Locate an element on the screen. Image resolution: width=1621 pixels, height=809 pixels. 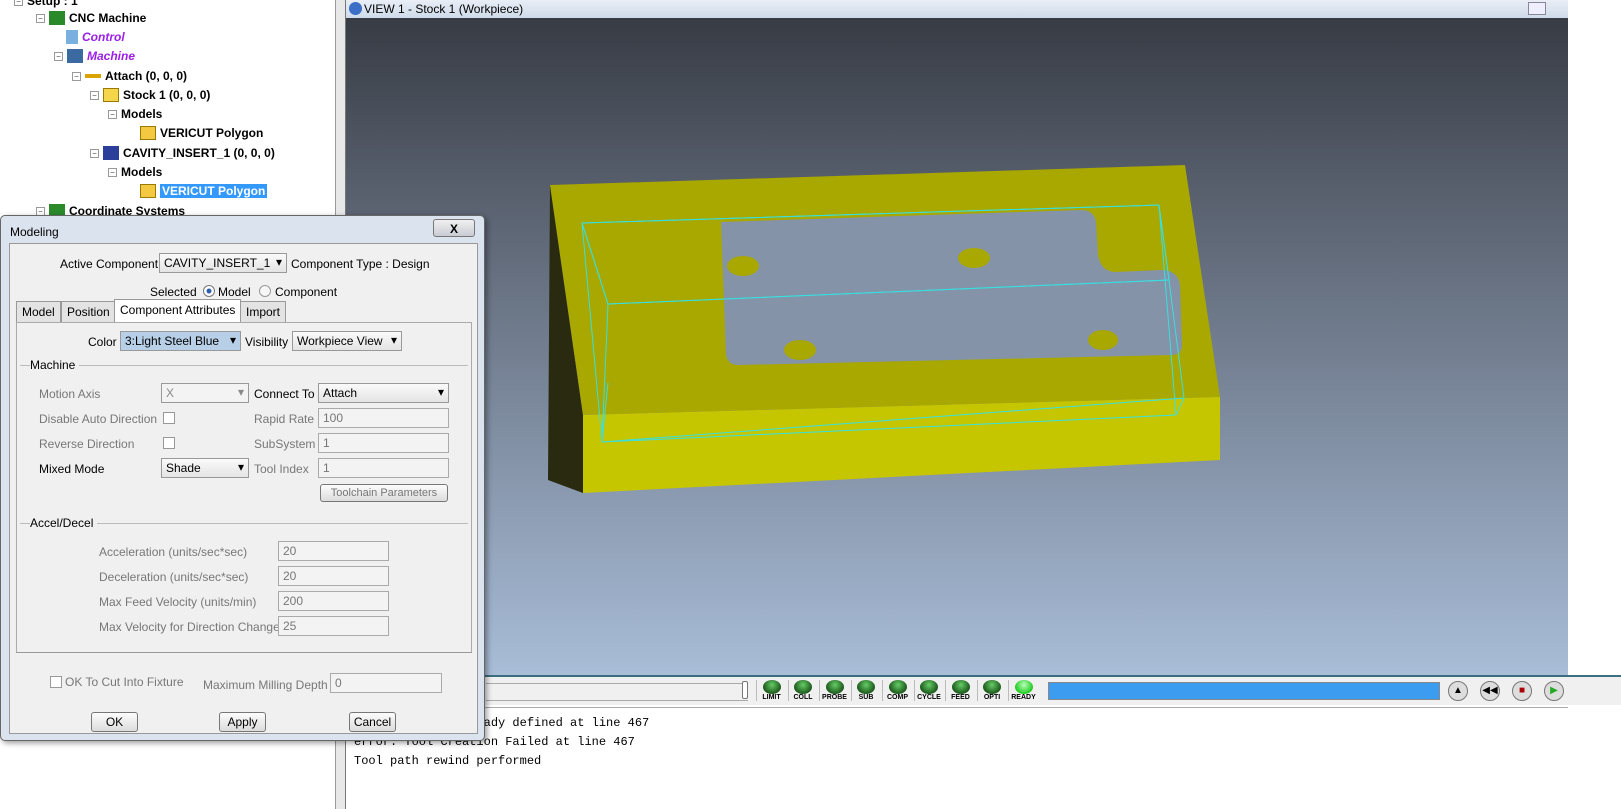
mixed-mode-select: Shade is located at coordinates (205, 468).